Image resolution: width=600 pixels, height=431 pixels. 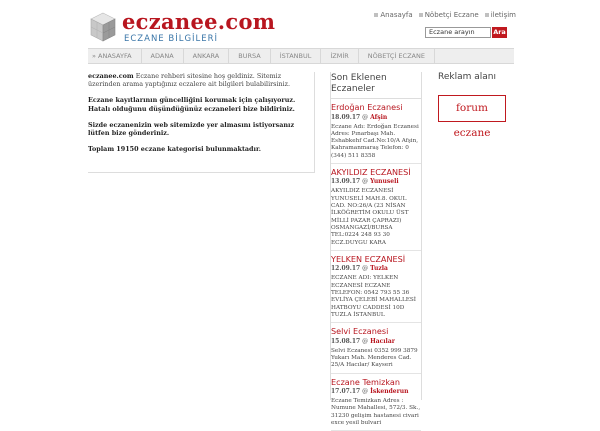 What do you see at coordinates (376, 107) in the screenshot?
I see `post-title: Erdoğan Eczanesi` at bounding box center [376, 107].